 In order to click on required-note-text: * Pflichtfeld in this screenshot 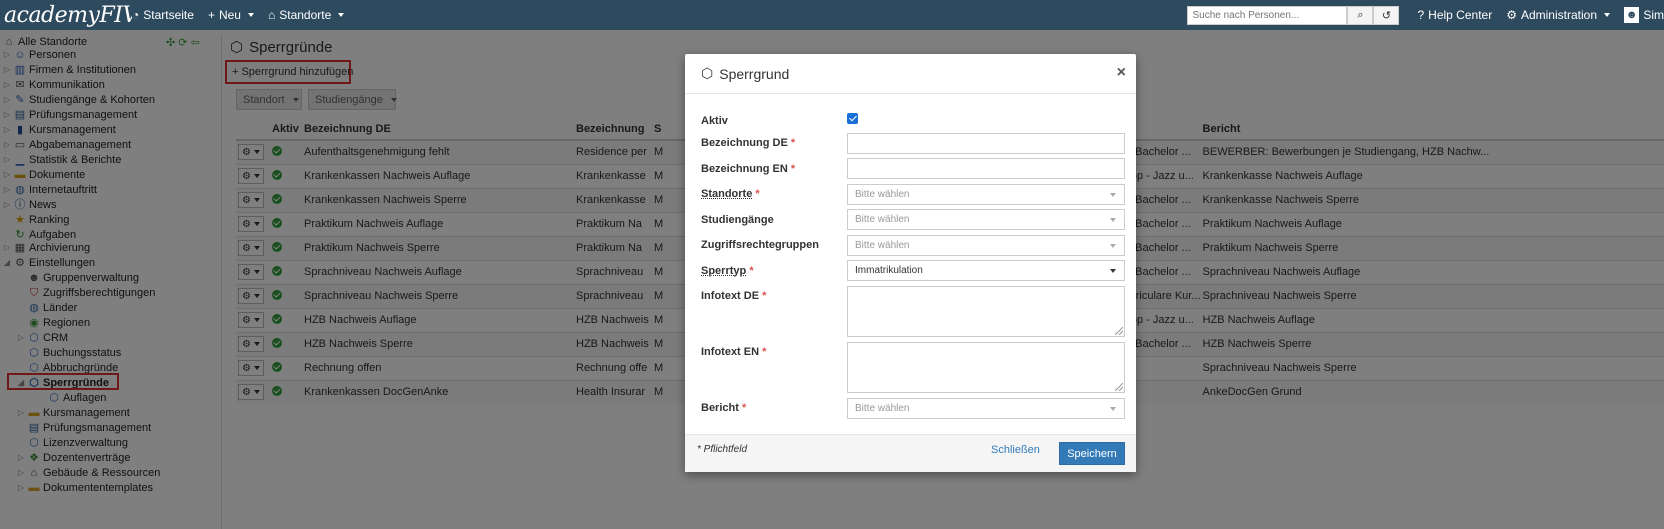, I will do `click(722, 449)`.